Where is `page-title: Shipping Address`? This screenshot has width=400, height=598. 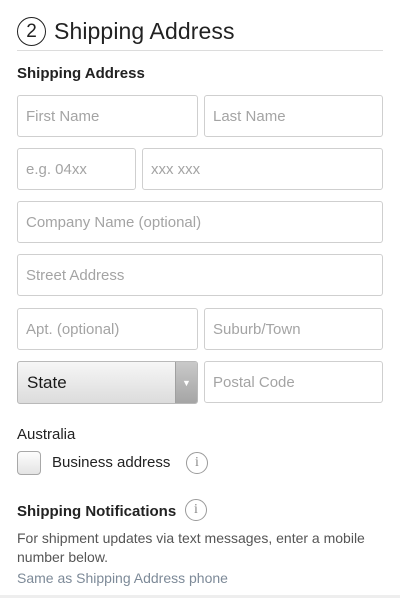
page-title: Shipping Address is located at coordinates (144, 30).